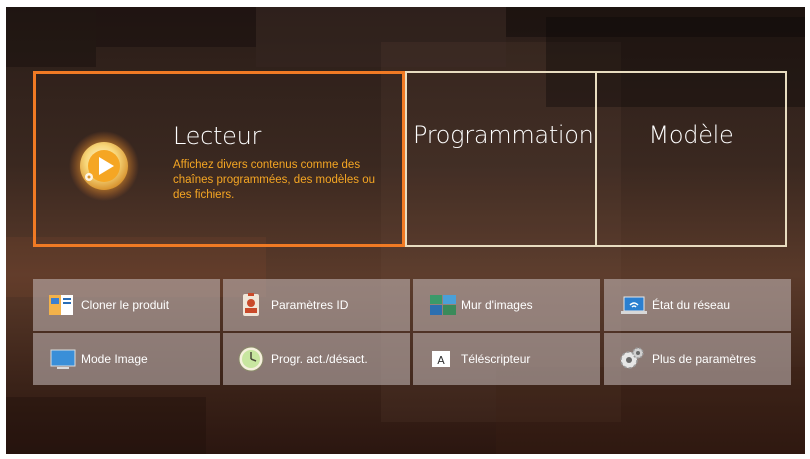  Describe the element at coordinates (443, 305) in the screenshot. I see `video-wall-icon` at that location.